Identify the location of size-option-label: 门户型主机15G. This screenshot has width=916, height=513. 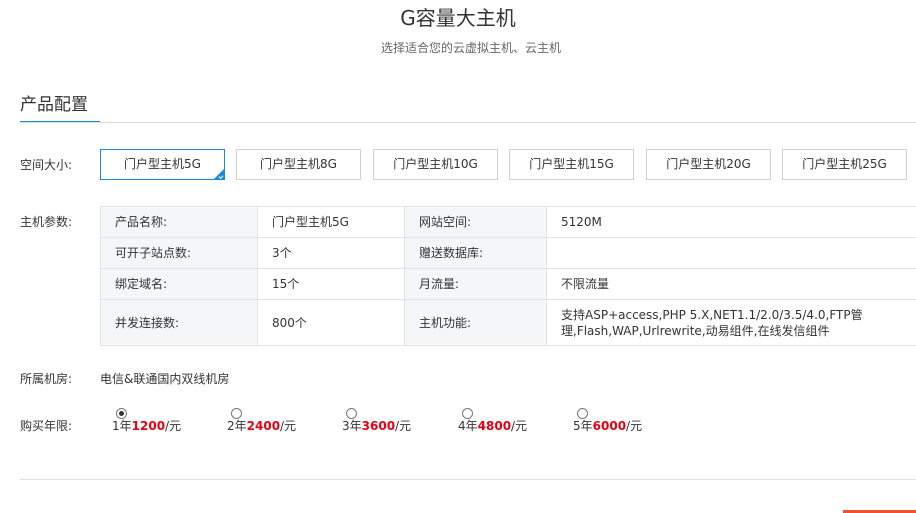
(571, 164).